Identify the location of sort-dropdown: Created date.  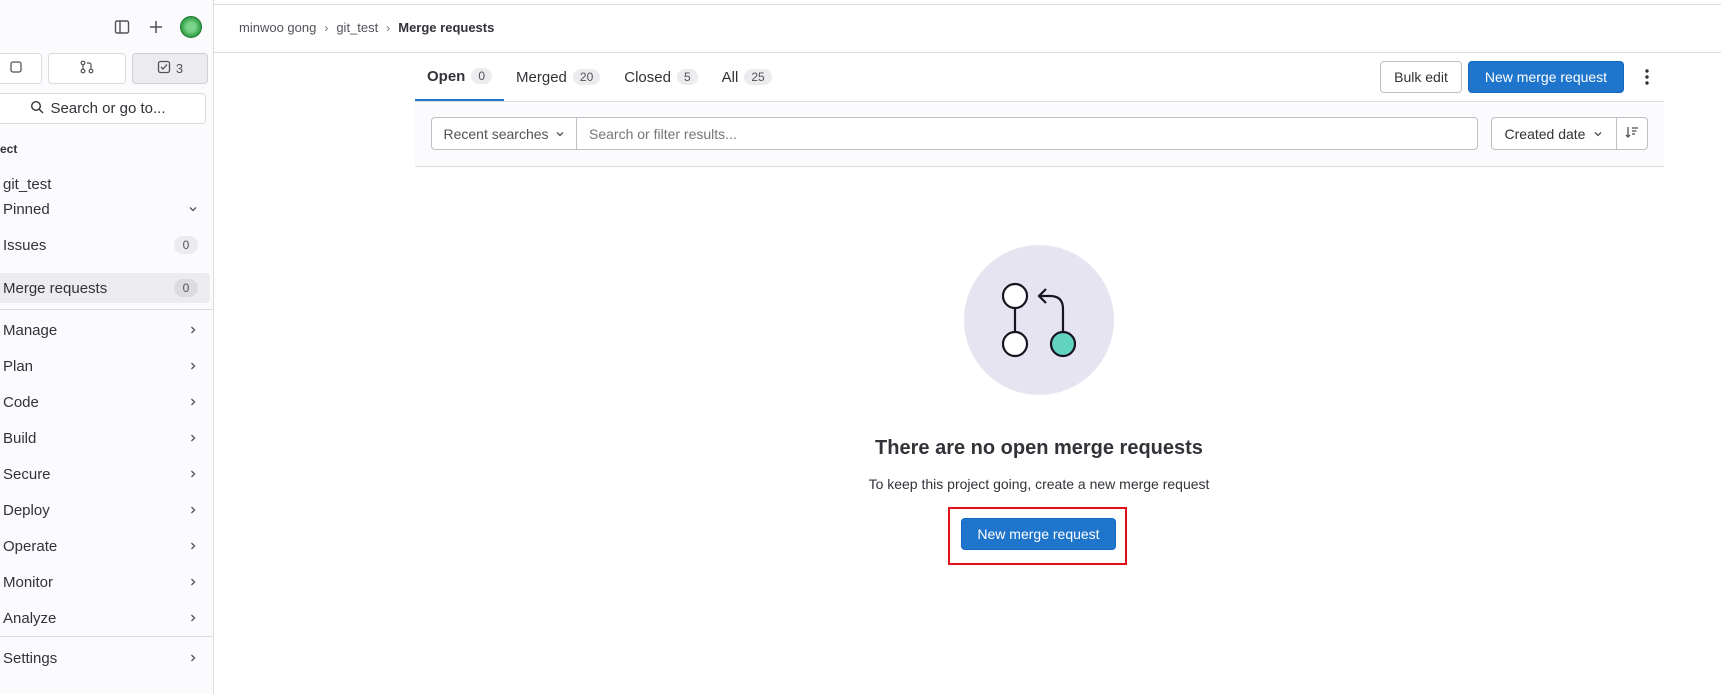
(1554, 133).